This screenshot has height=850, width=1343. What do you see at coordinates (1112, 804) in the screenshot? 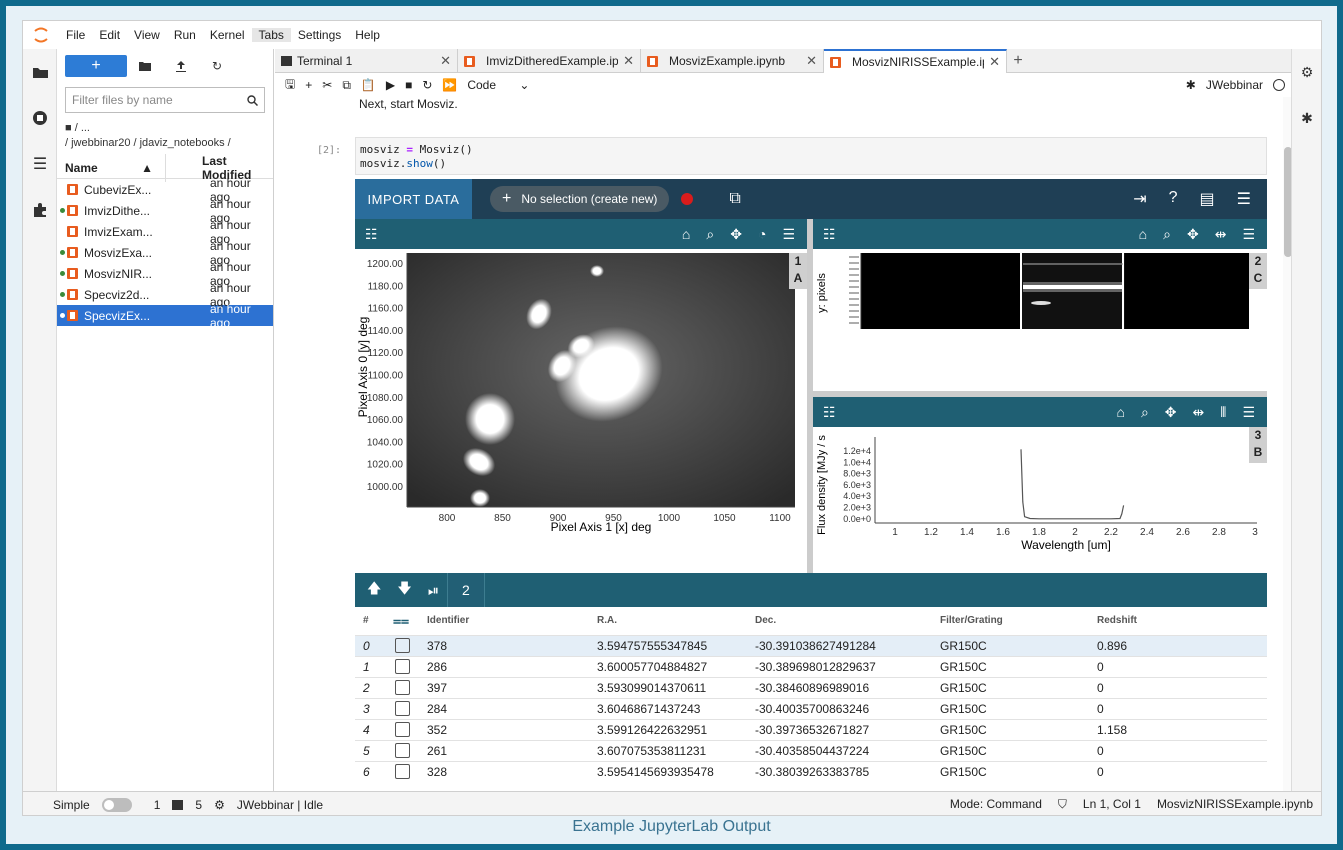
I see `cursor-position: Ln 1, Col 1` at bounding box center [1112, 804].